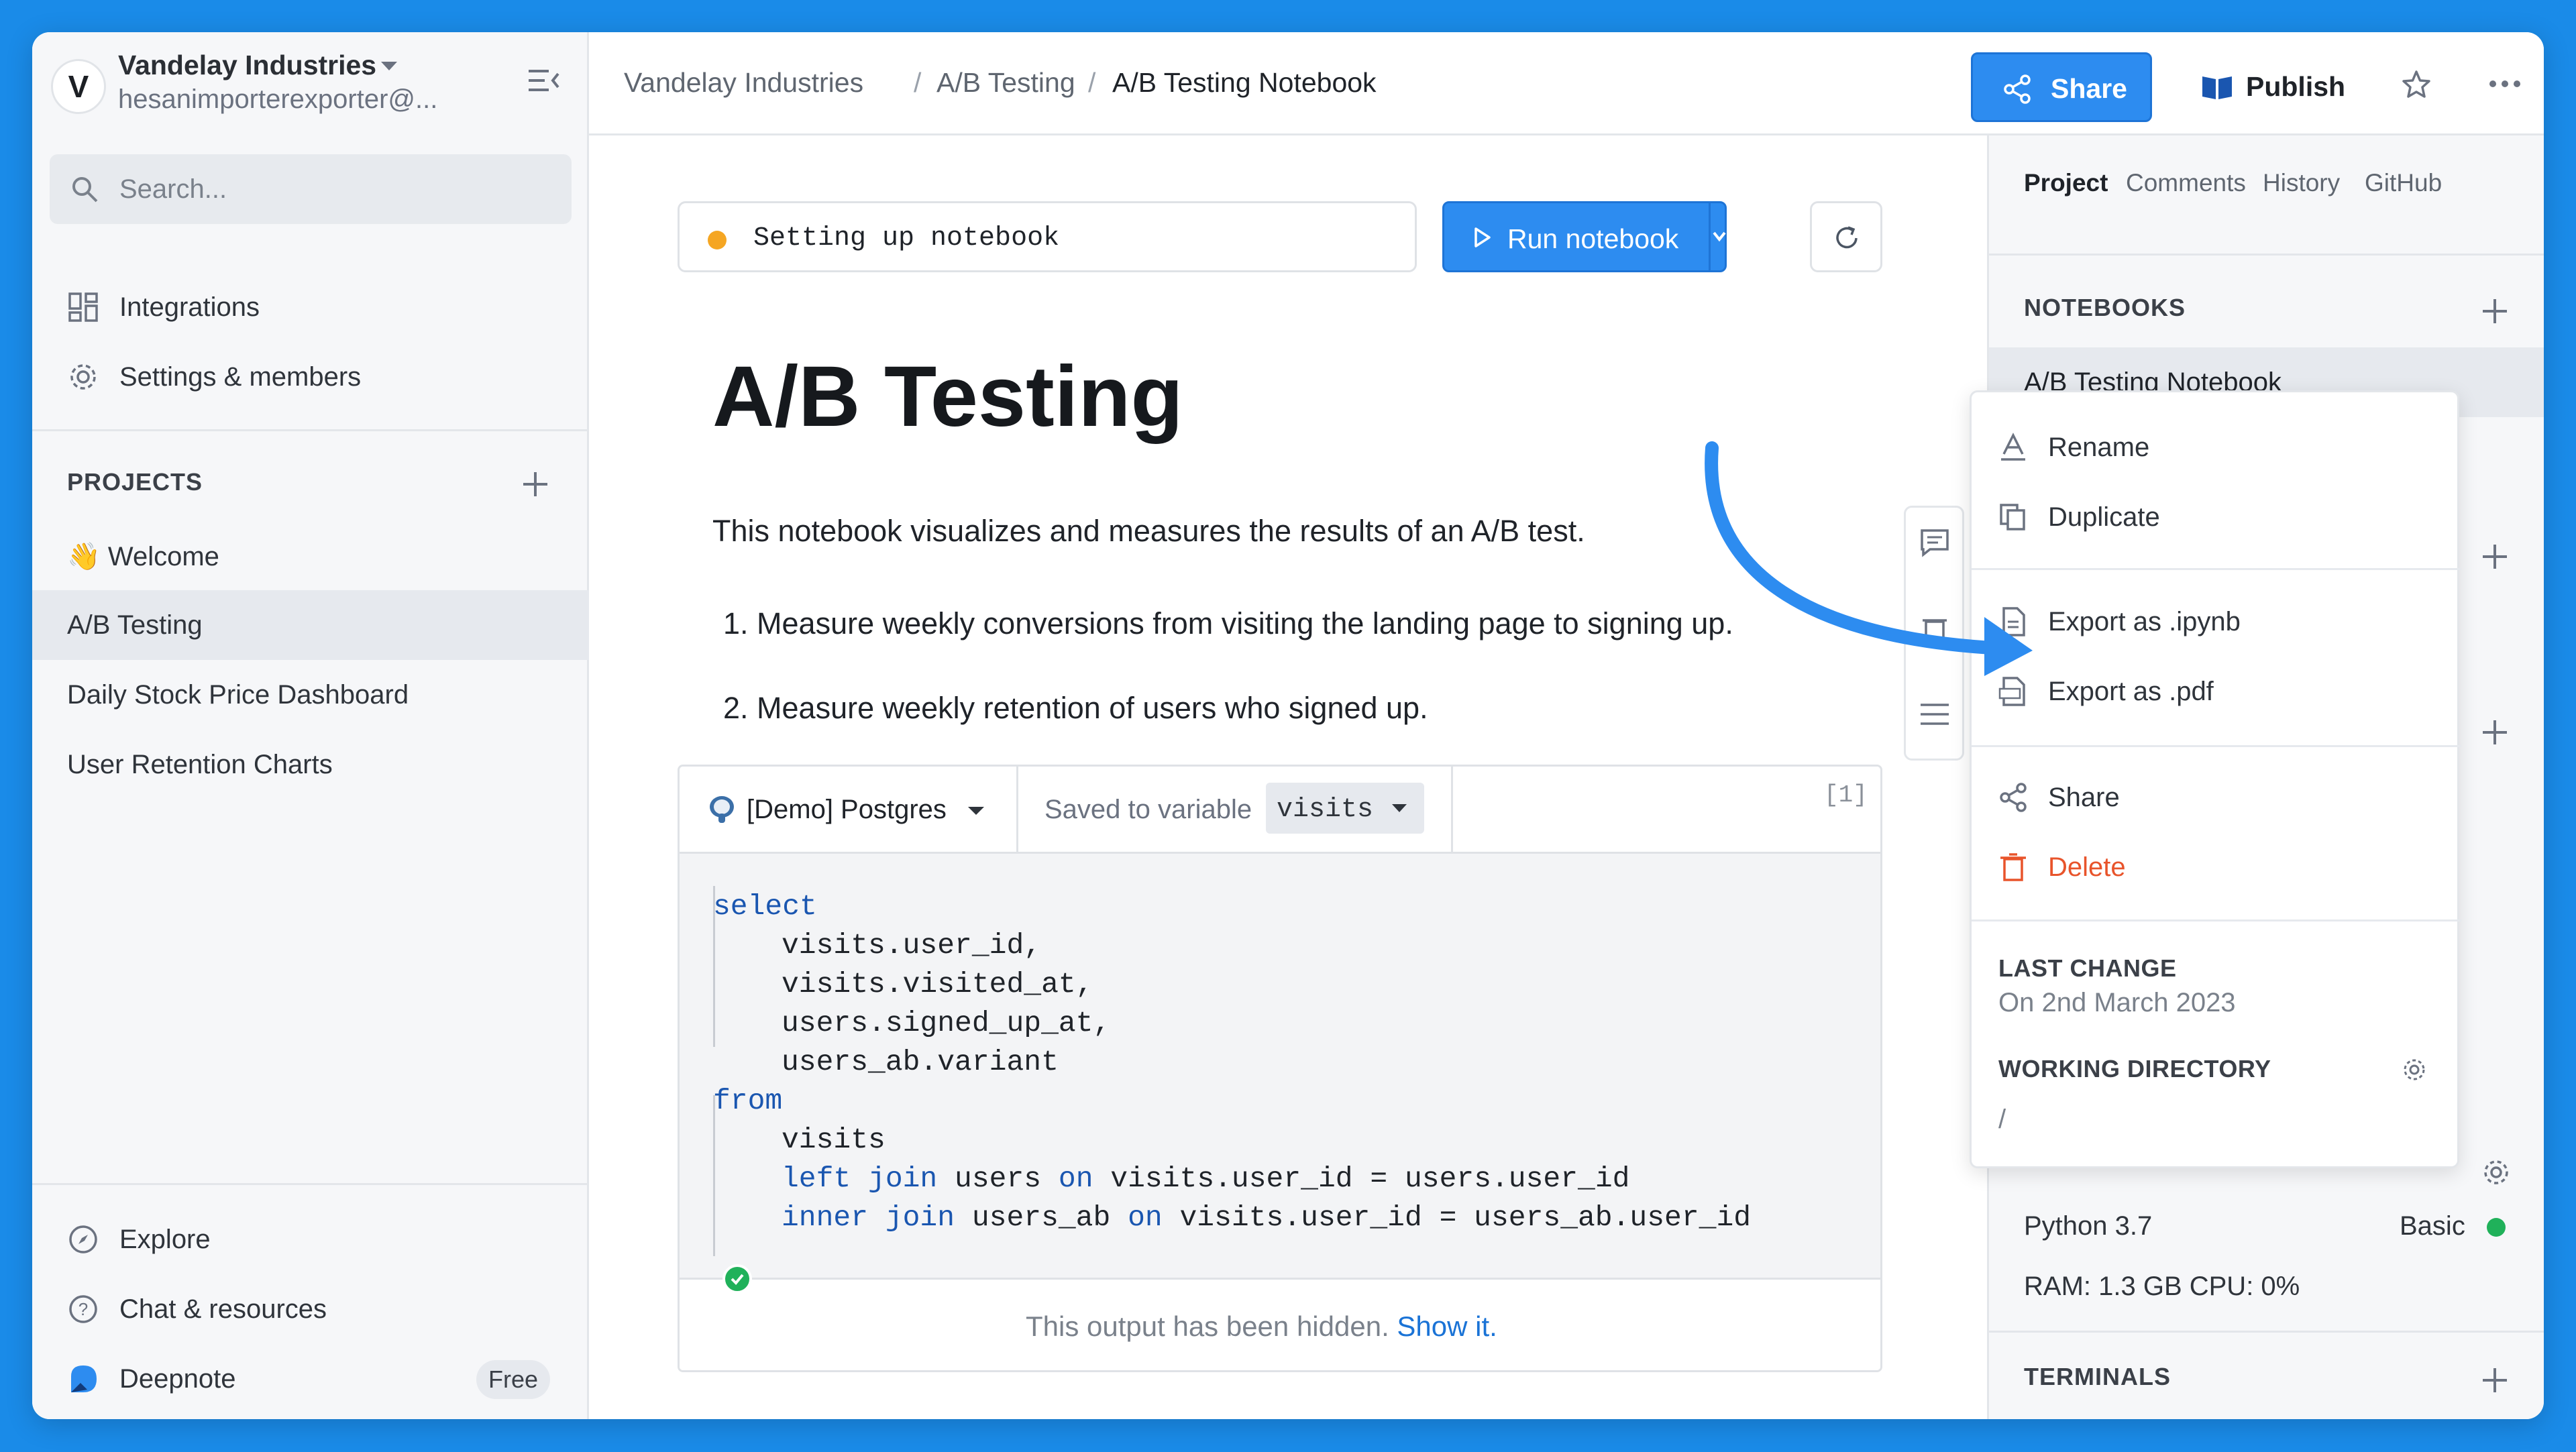 This screenshot has height=1452, width=2576. What do you see at coordinates (2011, 691) in the screenshot?
I see `pdf-icon` at bounding box center [2011, 691].